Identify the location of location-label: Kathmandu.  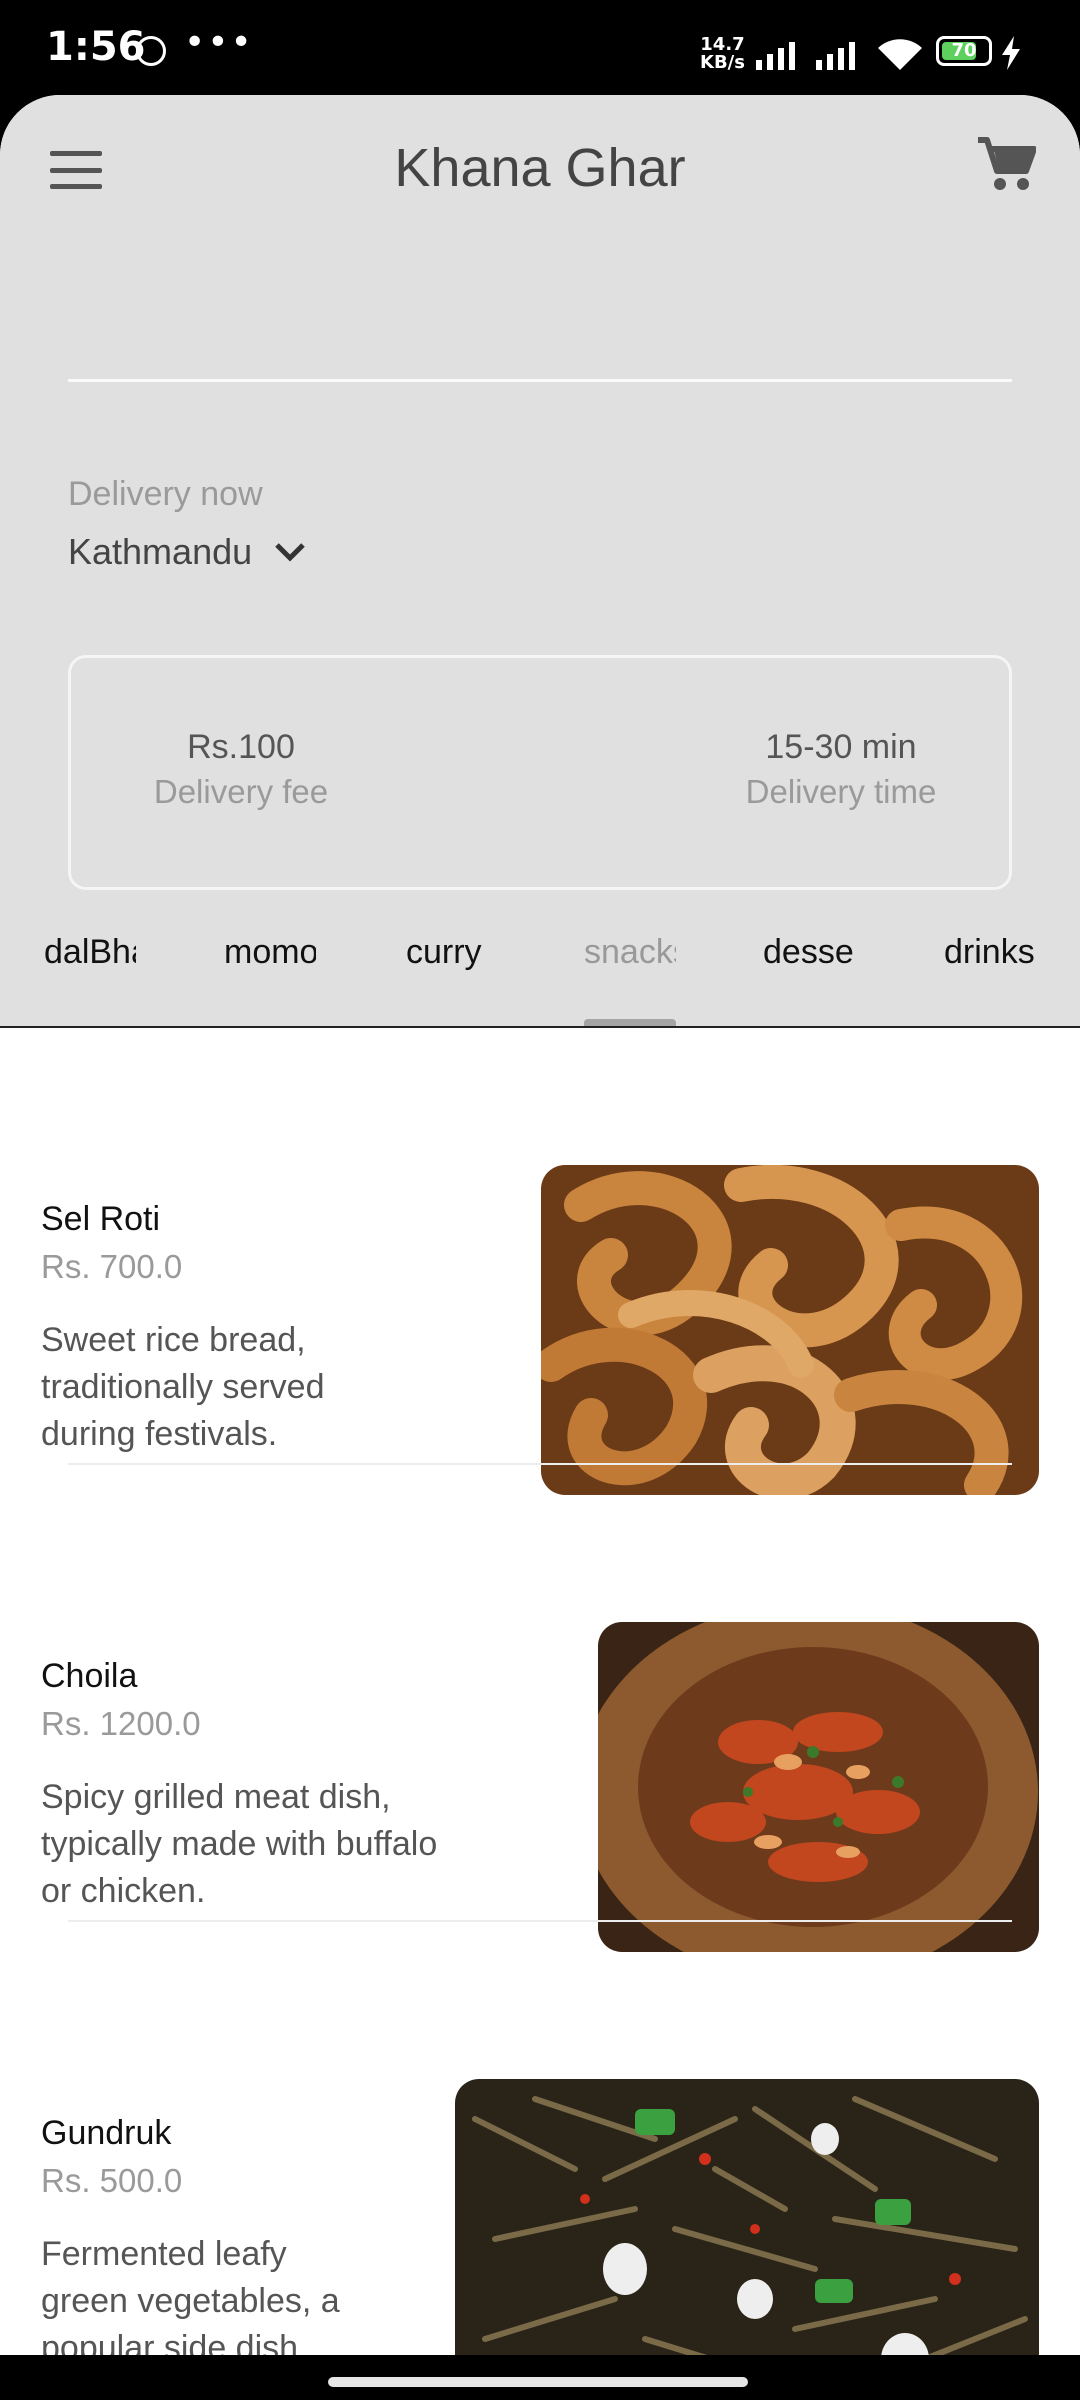
(160, 551).